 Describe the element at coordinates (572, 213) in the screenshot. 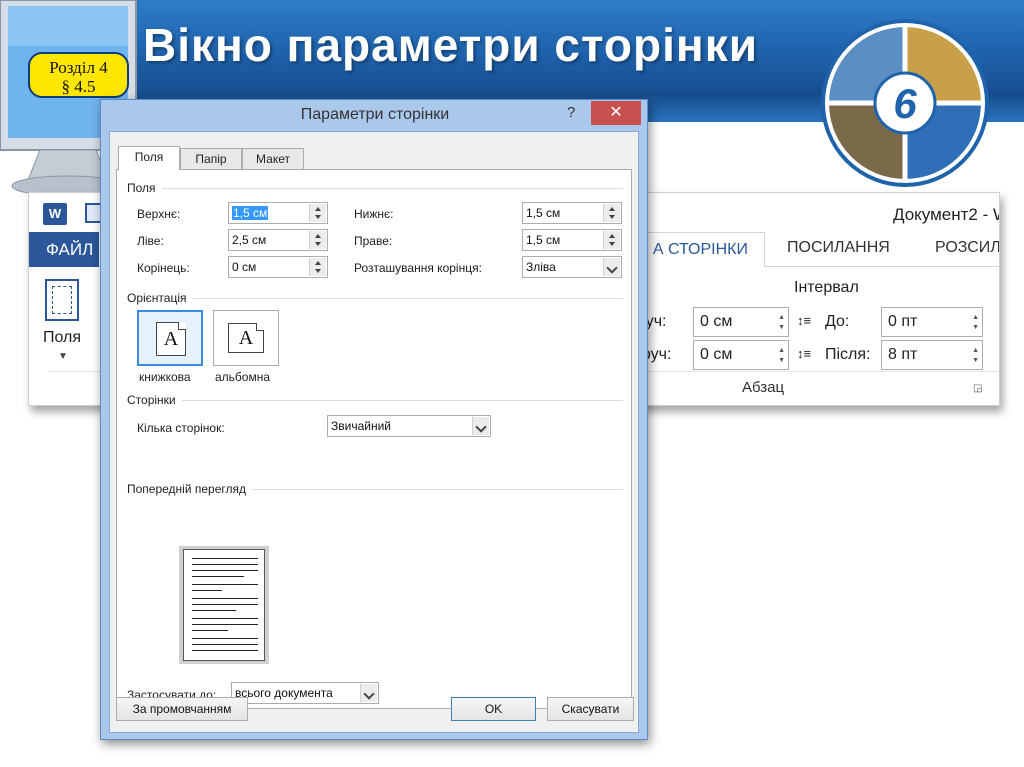

I see `bottom-margin-input: 1,5 см` at that location.